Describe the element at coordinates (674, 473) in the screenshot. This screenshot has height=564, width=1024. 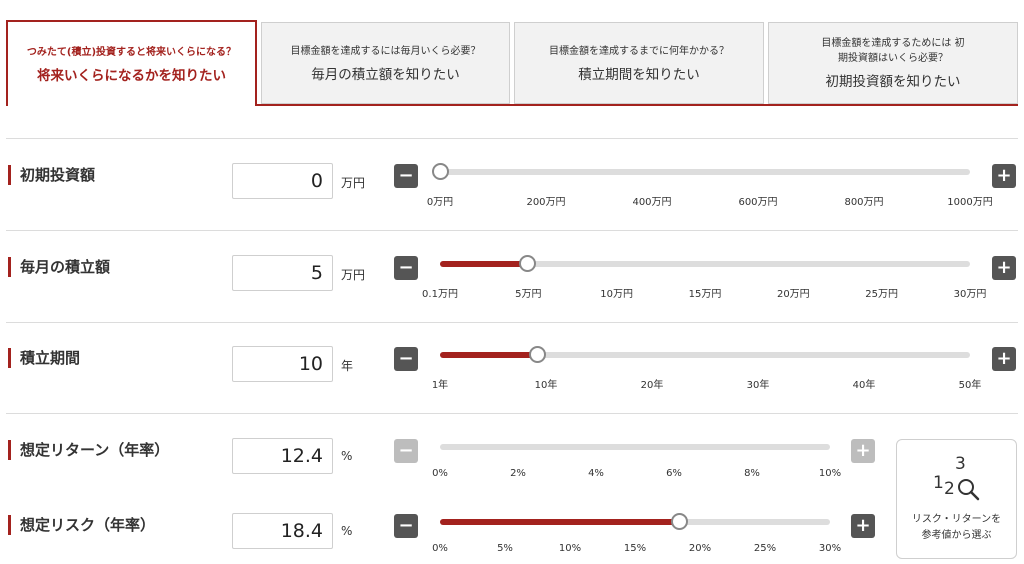
I see `slider-tick-label: 6%` at that location.